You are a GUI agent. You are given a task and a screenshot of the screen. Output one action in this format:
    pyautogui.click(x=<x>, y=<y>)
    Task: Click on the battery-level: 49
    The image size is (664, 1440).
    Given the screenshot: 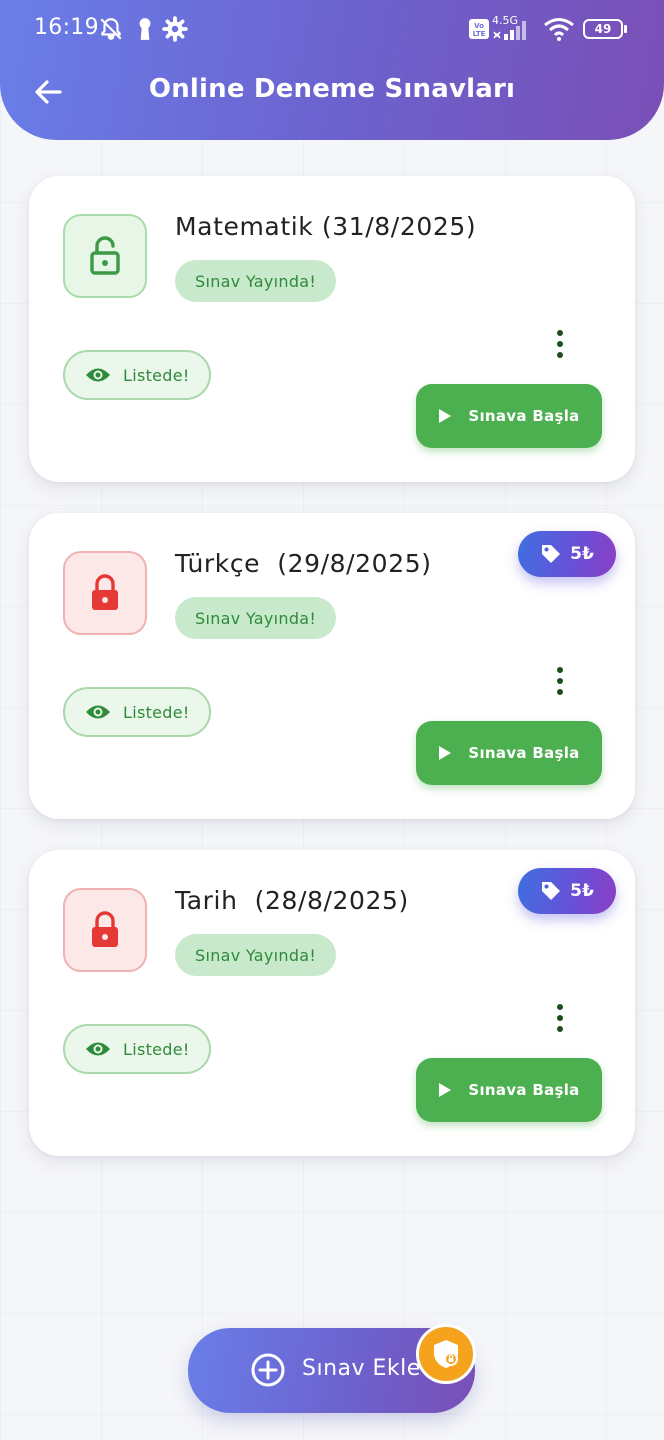 What is the action you would take?
    pyautogui.click(x=603, y=29)
    